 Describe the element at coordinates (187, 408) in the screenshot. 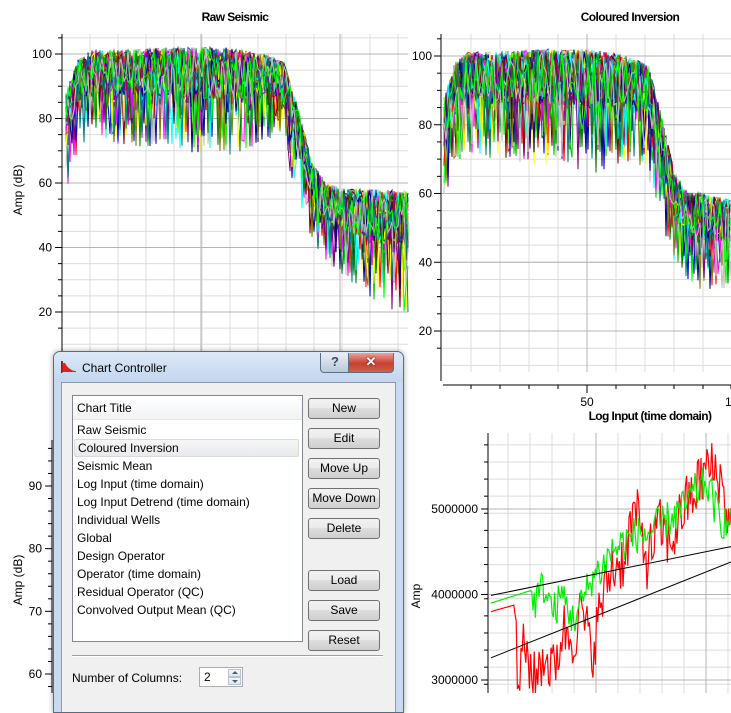

I see `list-column-header: Chart Title` at that location.